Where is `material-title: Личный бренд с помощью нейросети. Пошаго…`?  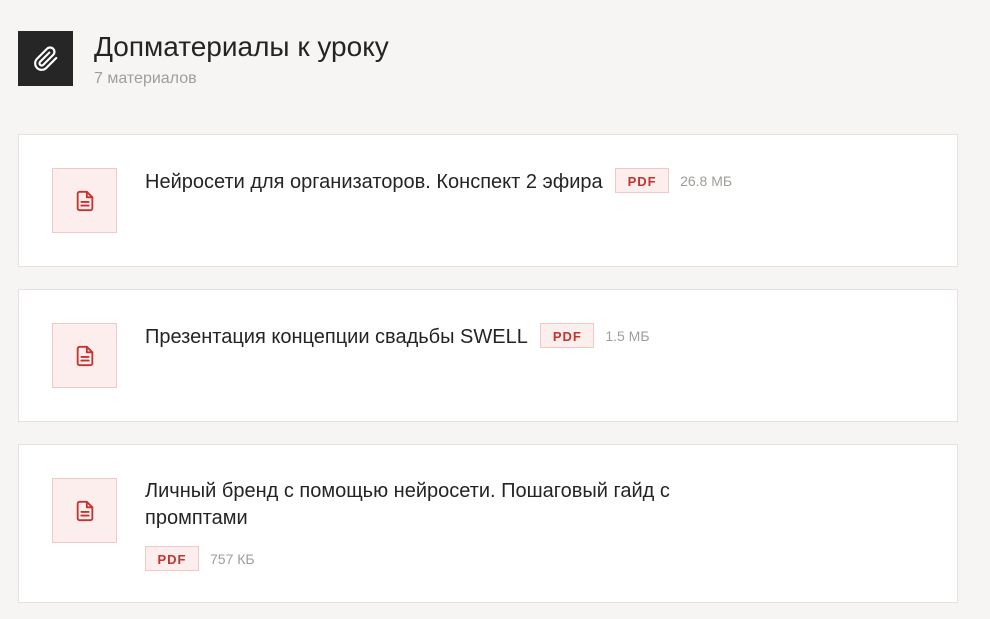 material-title: Личный бренд с помощью нейросети. Пошаго… is located at coordinates (435, 505).